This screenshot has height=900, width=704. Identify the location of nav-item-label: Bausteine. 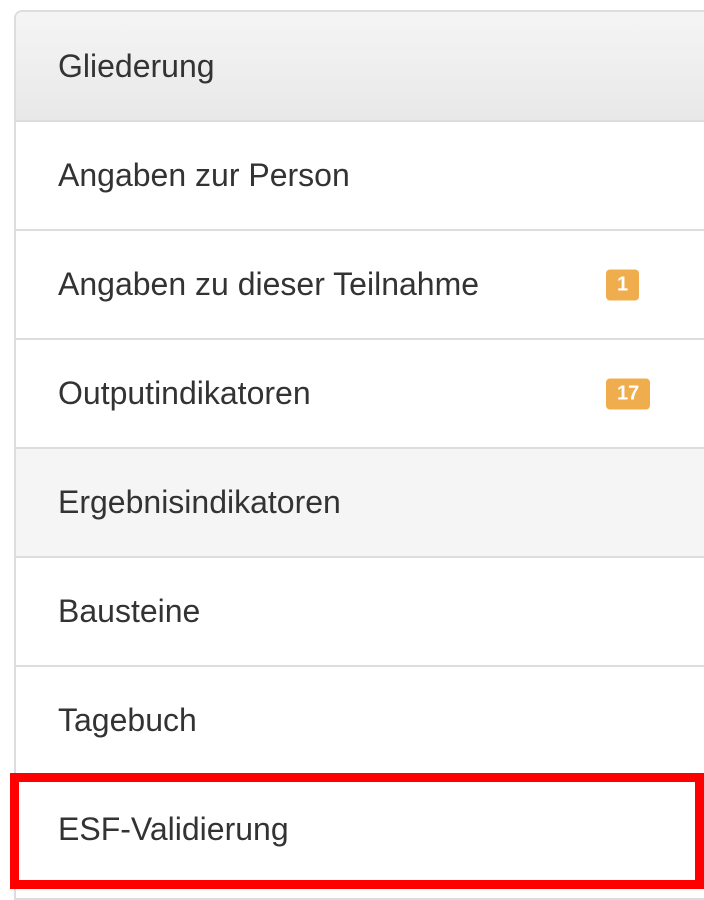
(129, 611).